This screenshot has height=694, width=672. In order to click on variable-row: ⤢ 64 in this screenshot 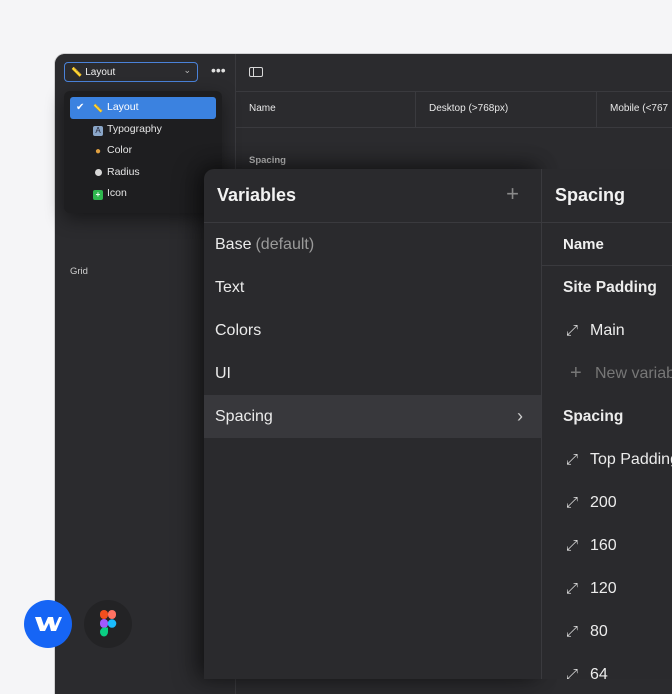, I will do `click(607, 666)`.